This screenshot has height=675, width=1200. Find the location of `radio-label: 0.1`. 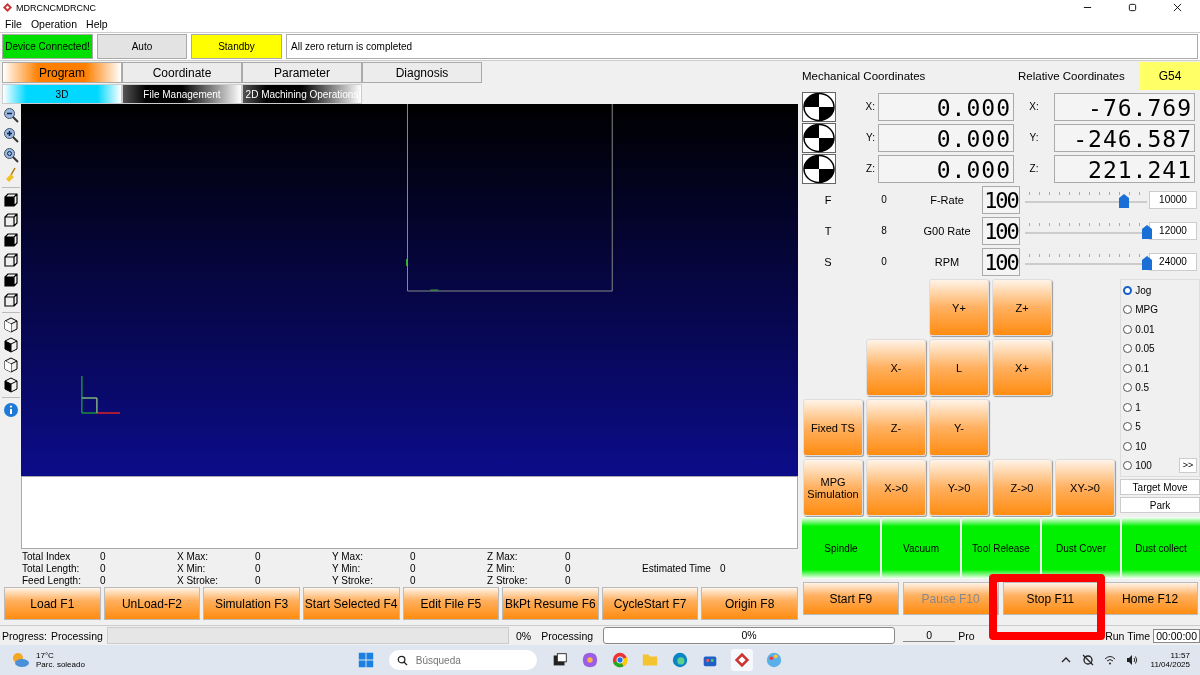

radio-label: 0.1 is located at coordinates (1142, 368).